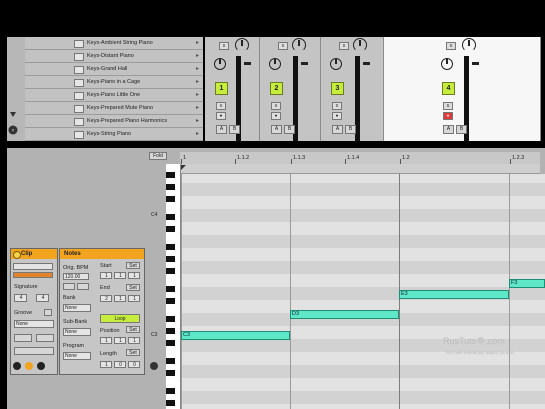  Describe the element at coordinates (120, 364) in the screenshot. I see `length-beat-field: 0` at that location.